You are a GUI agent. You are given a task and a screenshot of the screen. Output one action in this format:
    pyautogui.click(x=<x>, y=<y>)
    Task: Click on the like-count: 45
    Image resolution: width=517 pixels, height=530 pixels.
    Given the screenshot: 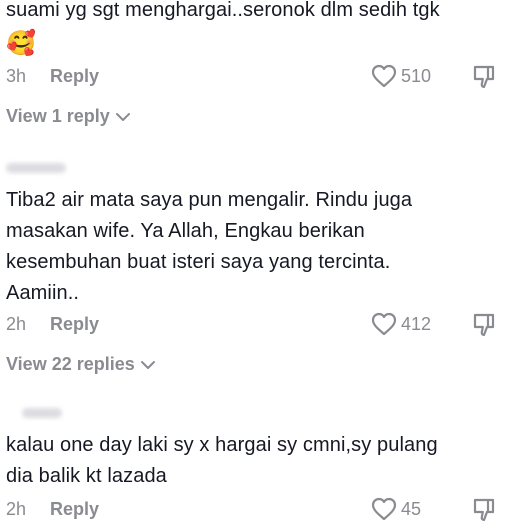 What is the action you would take?
    pyautogui.click(x=411, y=509)
    